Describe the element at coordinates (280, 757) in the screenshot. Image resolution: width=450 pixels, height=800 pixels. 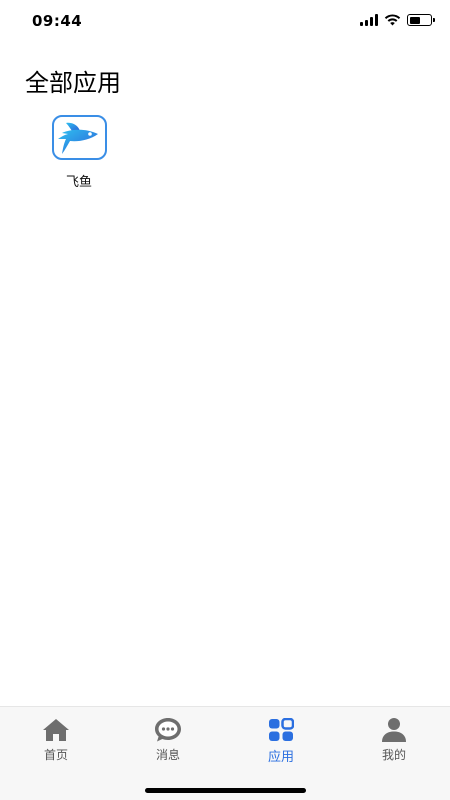
I see `tab-apps-label: 应用` at that location.